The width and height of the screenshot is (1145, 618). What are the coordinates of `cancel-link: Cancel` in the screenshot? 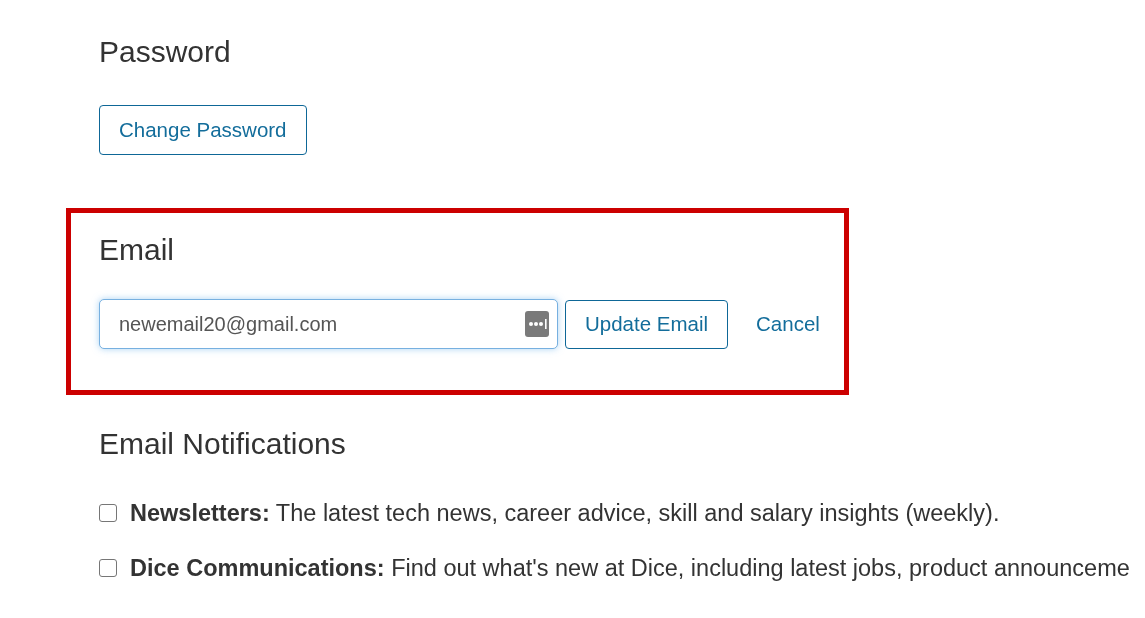 It's located at (788, 324).